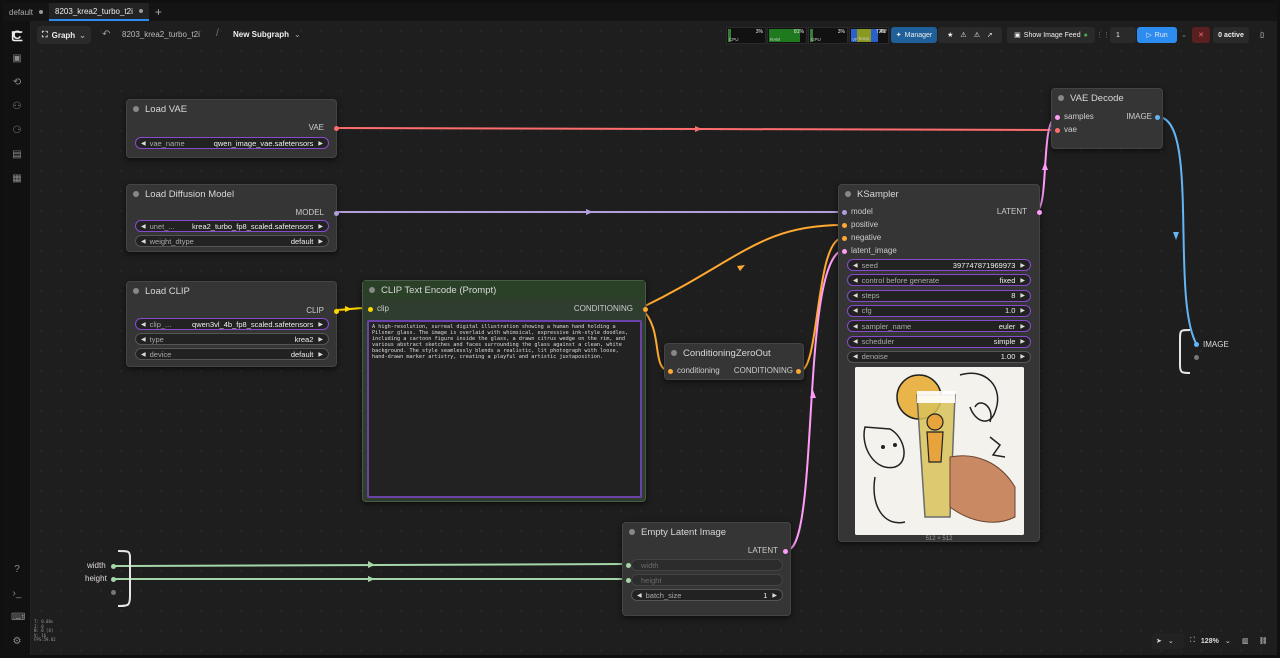 This screenshot has height=658, width=1280. What do you see at coordinates (1231, 35) in the screenshot?
I see `queue-active-button: 0 active` at bounding box center [1231, 35].